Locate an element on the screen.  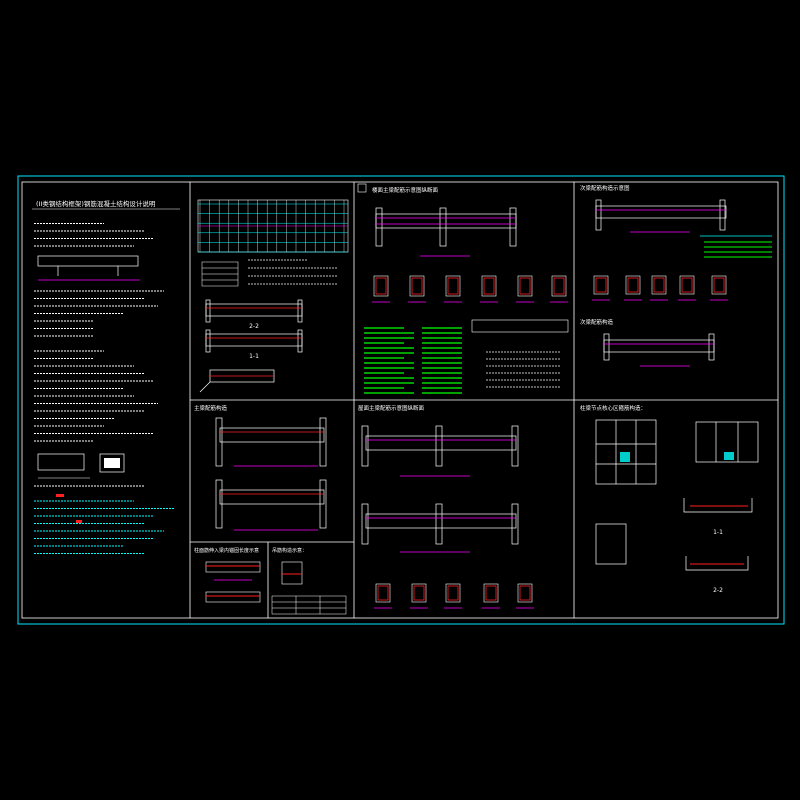
beam-detail-top-title: 楼面主梁配筋示意图纵断面 is located at coordinates (405, 190).